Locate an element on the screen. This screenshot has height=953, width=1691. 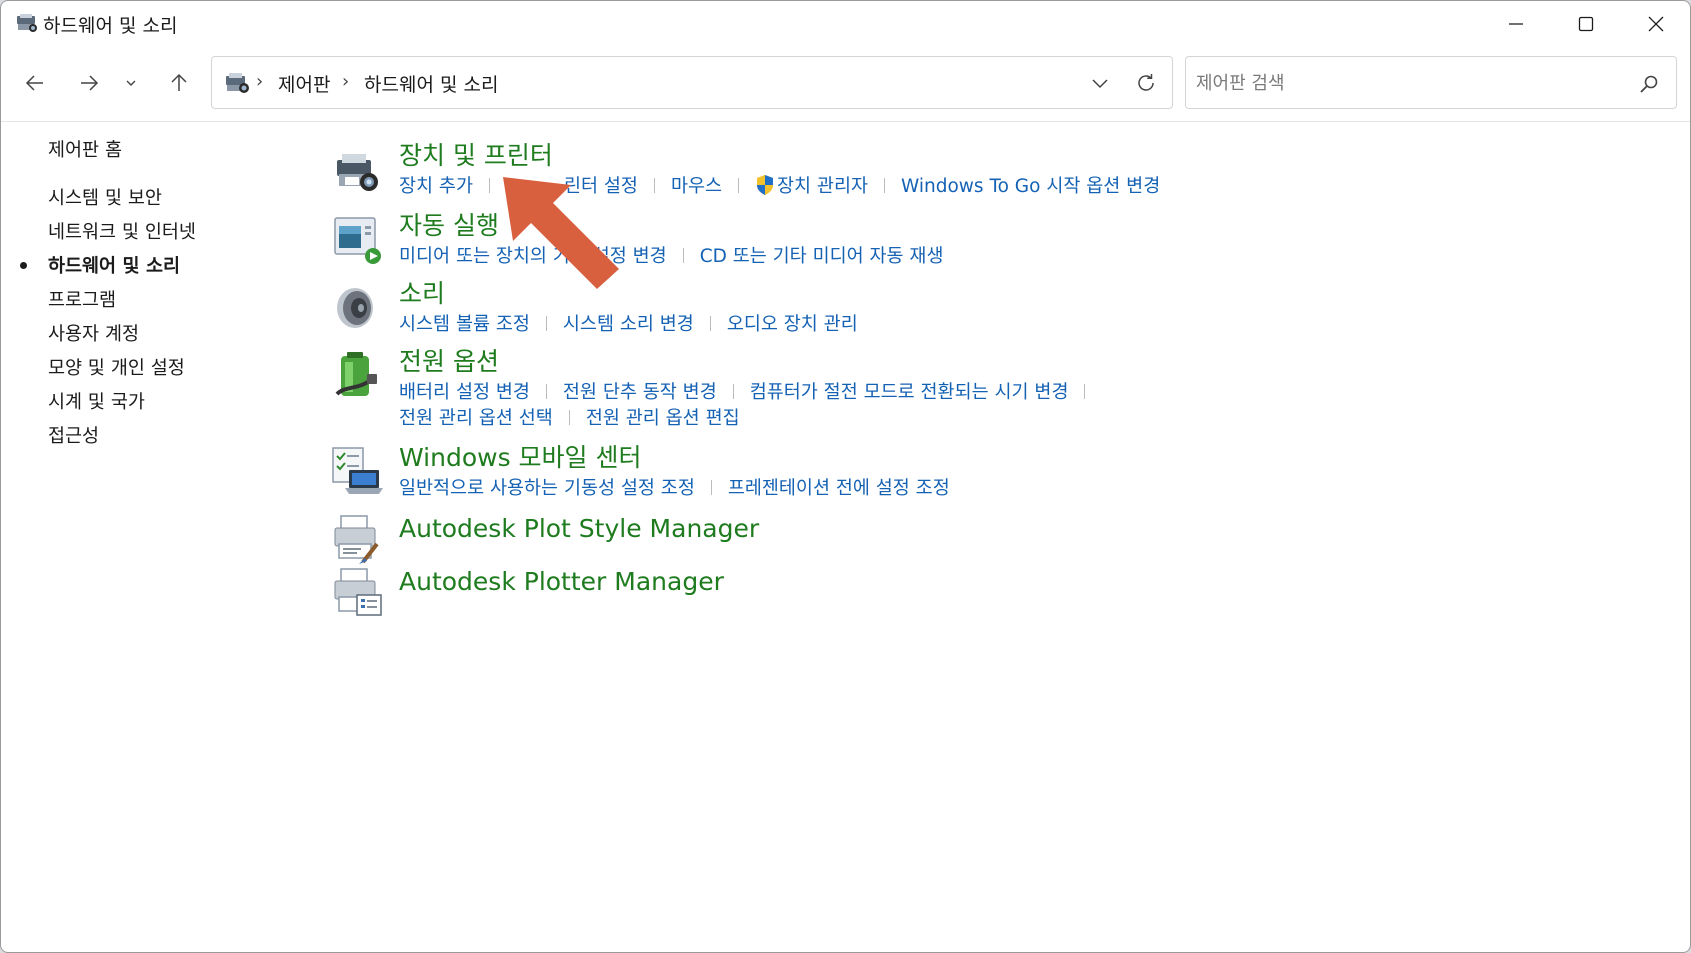
advanced-printer-setup-link: 린터 설정 is located at coordinates (601, 185).